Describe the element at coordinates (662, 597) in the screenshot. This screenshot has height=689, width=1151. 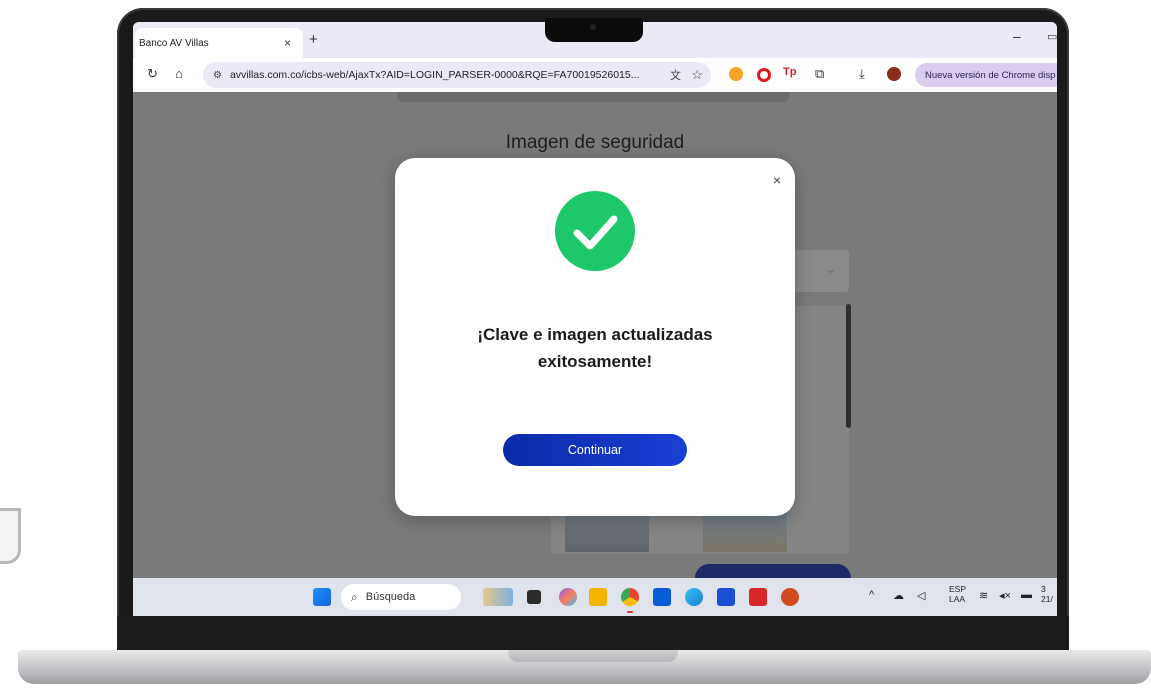
I see `store-icon` at that location.